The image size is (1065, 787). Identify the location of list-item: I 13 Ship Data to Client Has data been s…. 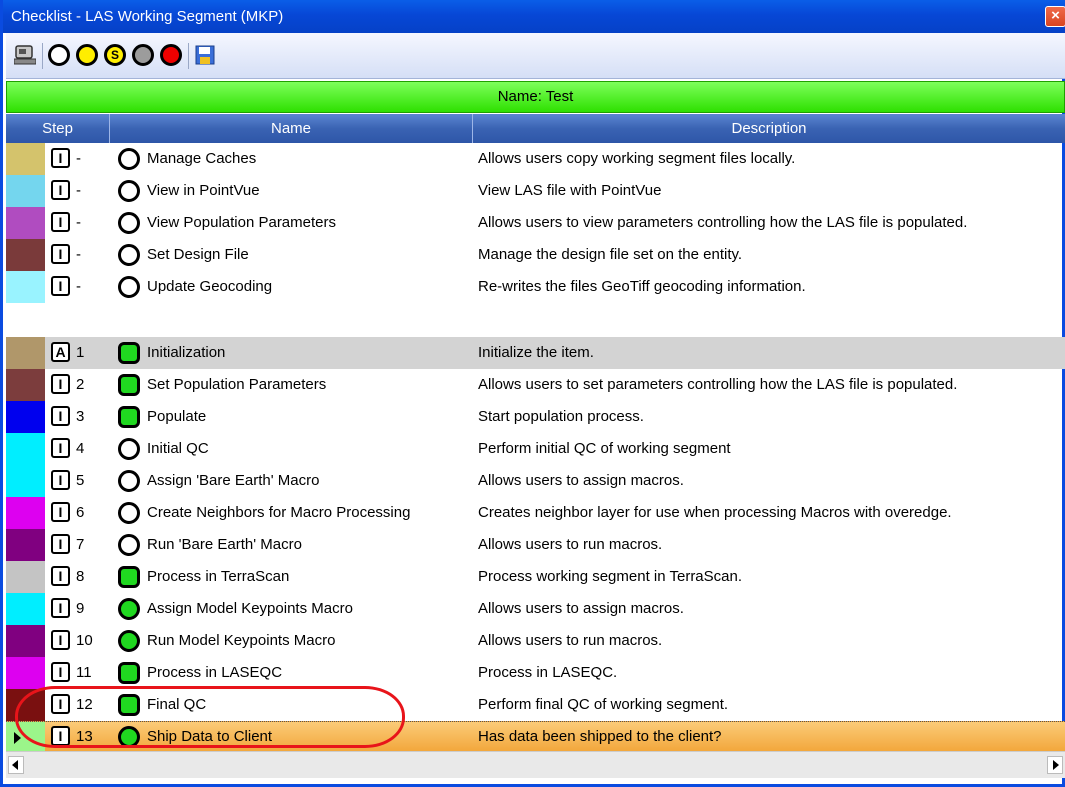
(535, 737).